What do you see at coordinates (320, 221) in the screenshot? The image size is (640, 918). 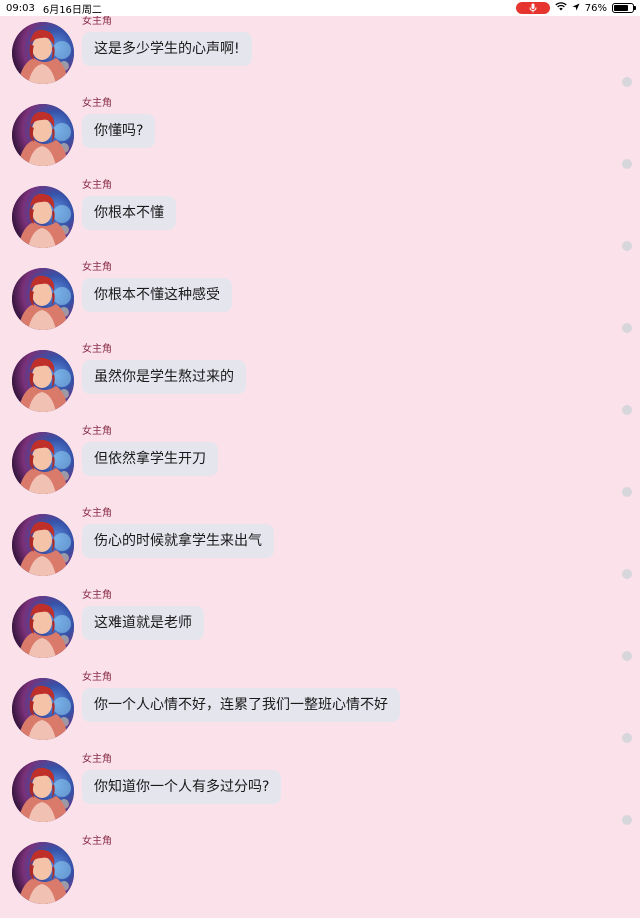 I see `chat-message: 女主角 你根本不懂` at bounding box center [320, 221].